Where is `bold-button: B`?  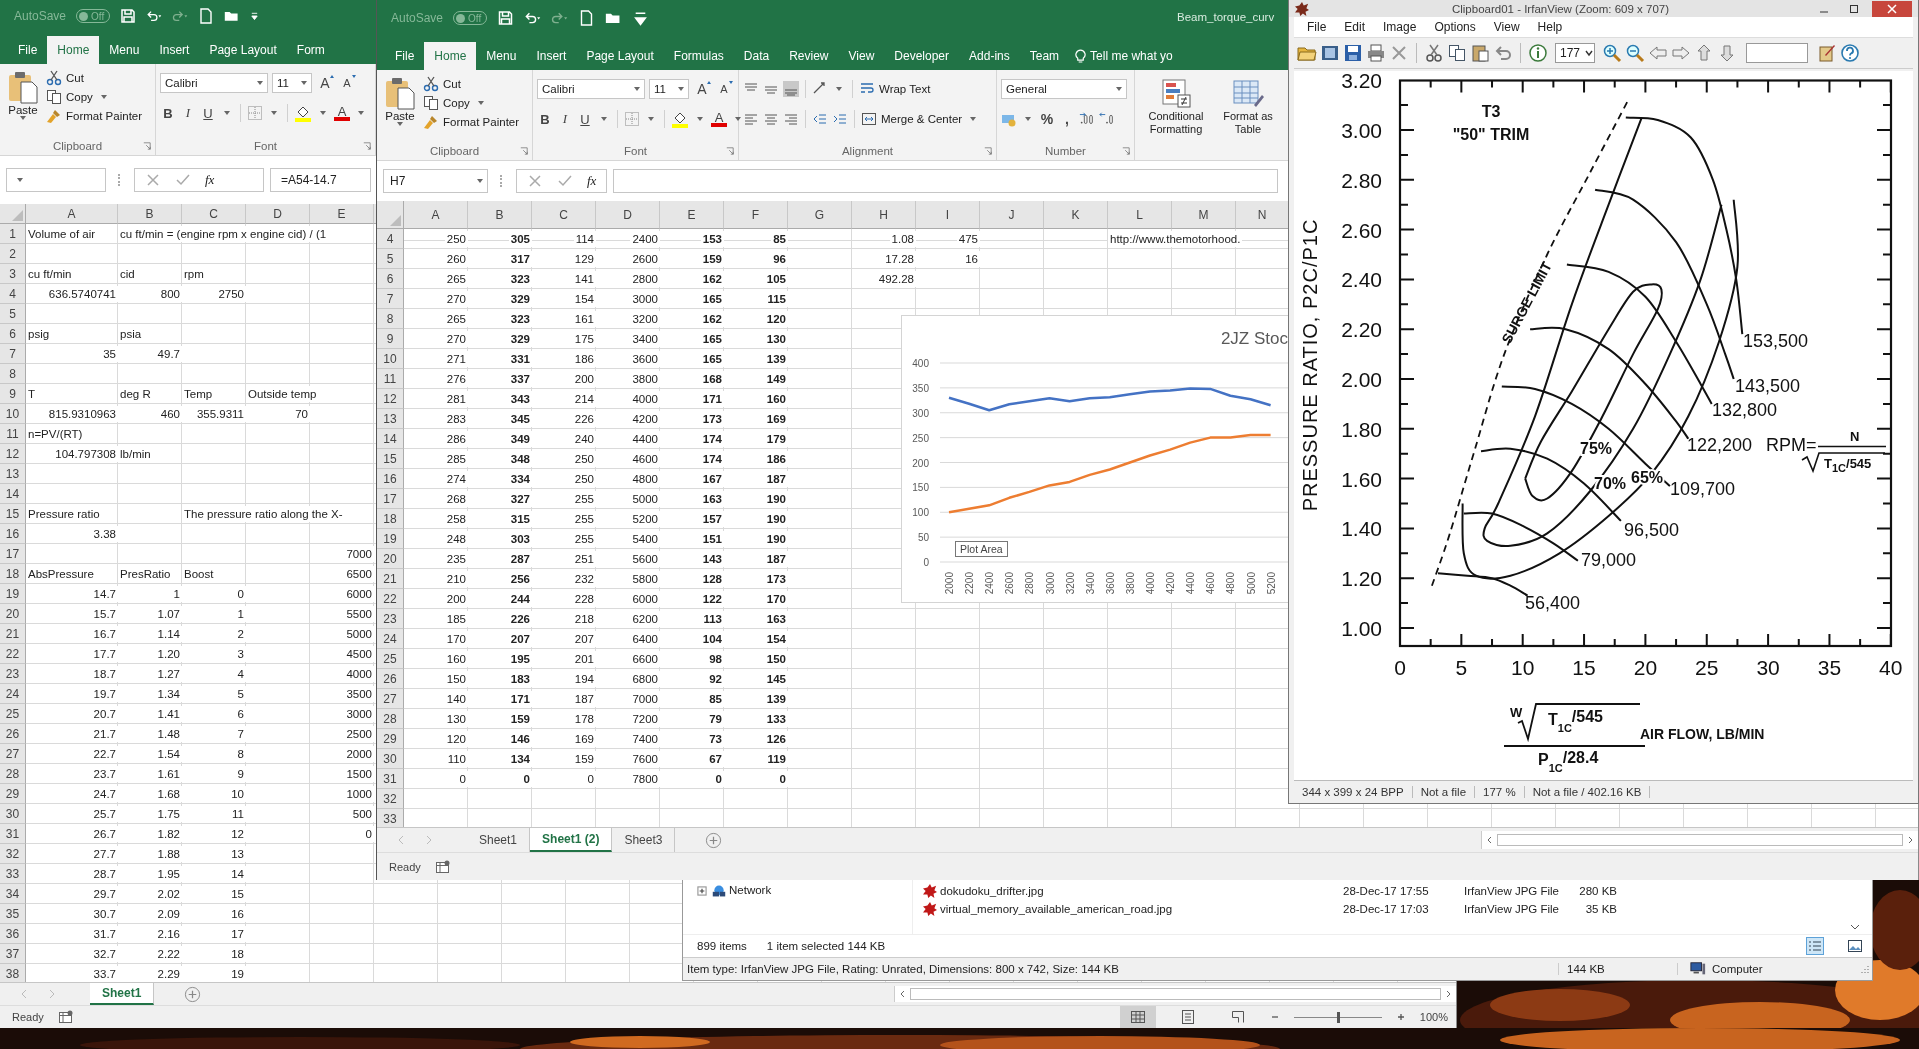 bold-button: B is located at coordinates (545, 119).